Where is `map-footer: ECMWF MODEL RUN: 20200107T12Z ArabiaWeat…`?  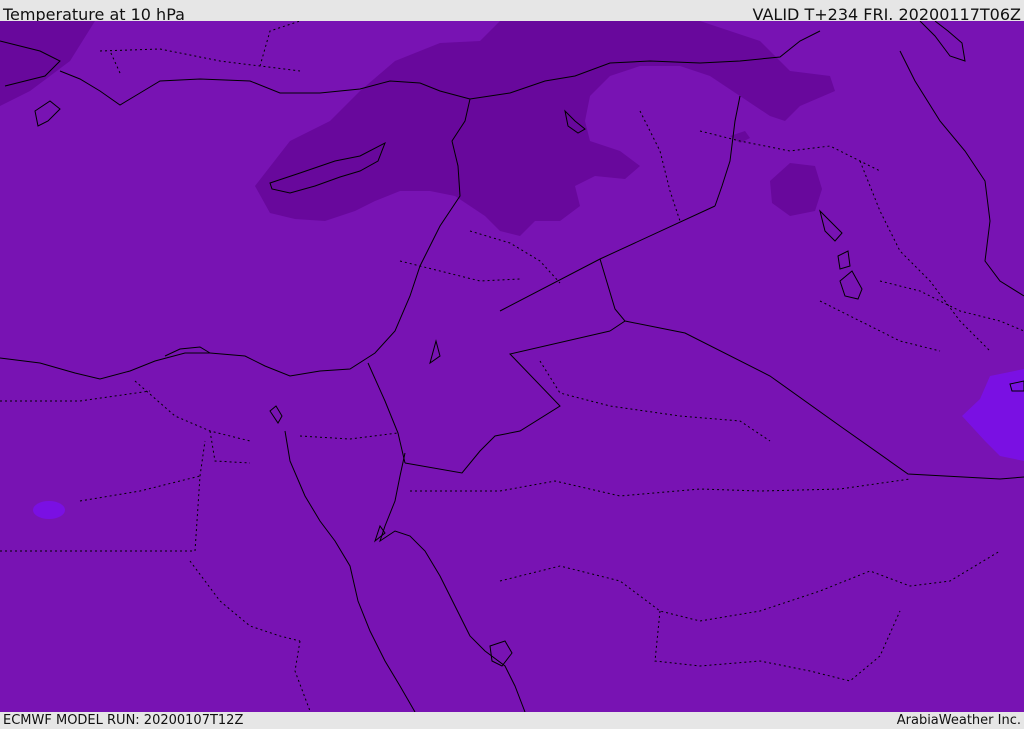 map-footer: ECMWF MODEL RUN: 20200107T12Z ArabiaWeat… is located at coordinates (512, 720).